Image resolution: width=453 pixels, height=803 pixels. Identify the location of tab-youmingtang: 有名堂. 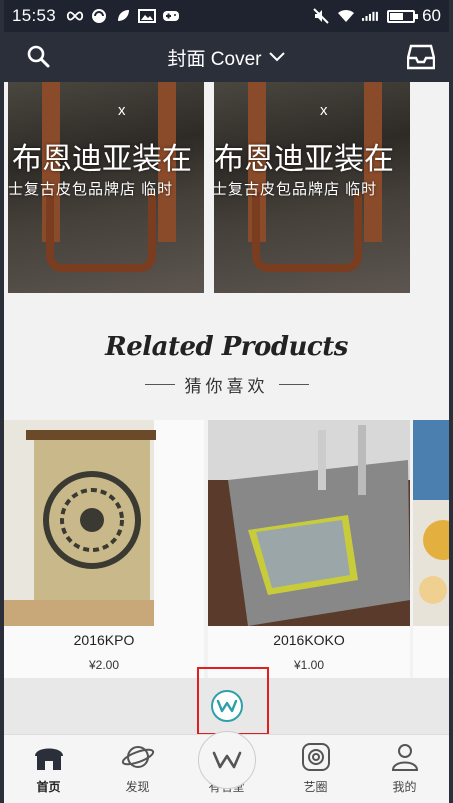
(226, 767).